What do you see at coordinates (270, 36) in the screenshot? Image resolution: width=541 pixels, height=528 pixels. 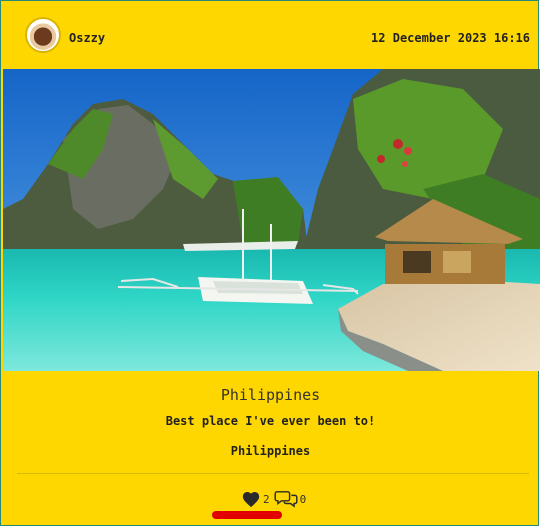 I see `post-header: Oszzy 12 December 2023 16:16` at bounding box center [270, 36].